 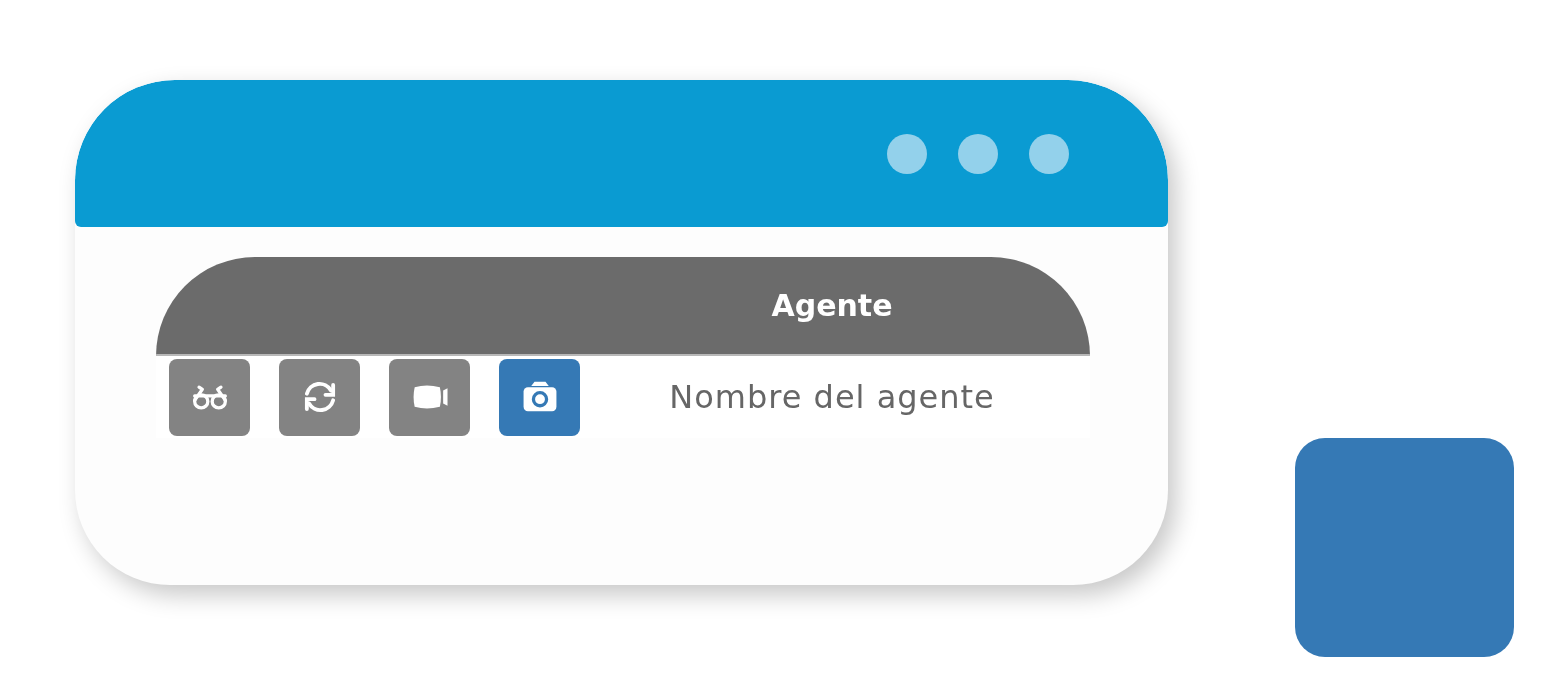 I want to click on column-header: Agente, so click(x=832, y=305).